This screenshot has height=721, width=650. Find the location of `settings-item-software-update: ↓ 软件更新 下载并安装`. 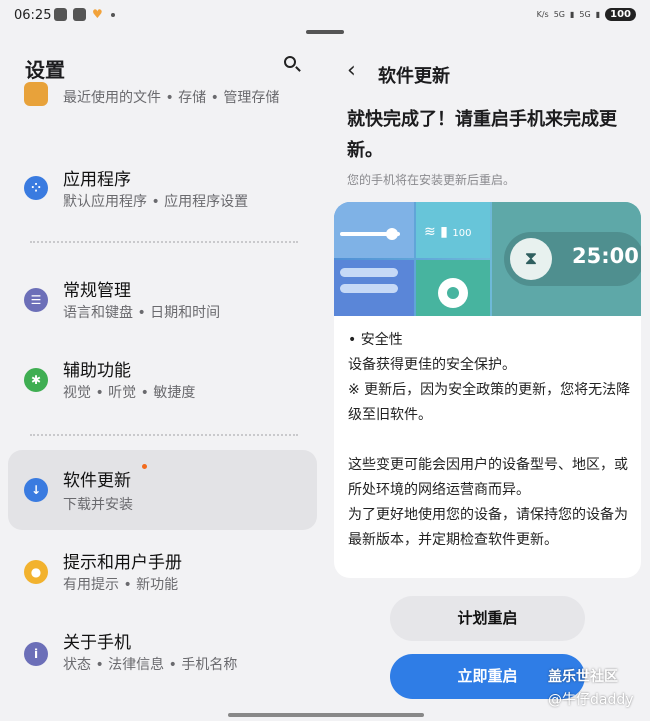

settings-item-software-update: ↓ 软件更新 下载并安装 is located at coordinates (162, 490).